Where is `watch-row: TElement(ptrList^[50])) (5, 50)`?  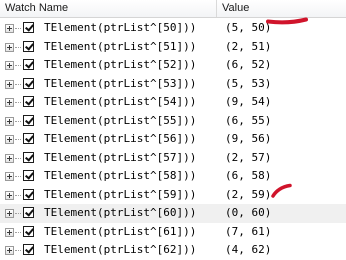 watch-row: TElement(ptrList^[50])) (5, 50) is located at coordinates (173, 28).